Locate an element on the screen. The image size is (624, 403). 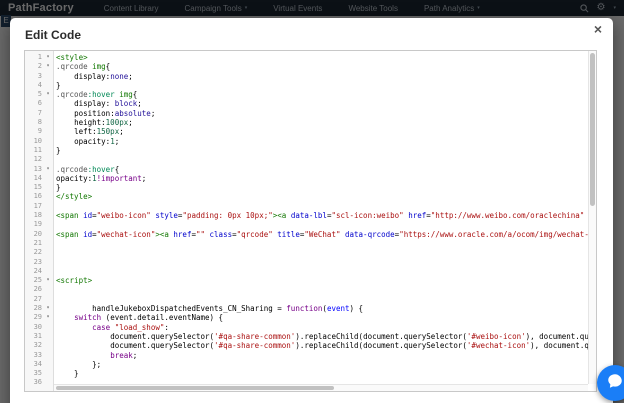
vertical-scrollbar-thumb is located at coordinates (592, 130).